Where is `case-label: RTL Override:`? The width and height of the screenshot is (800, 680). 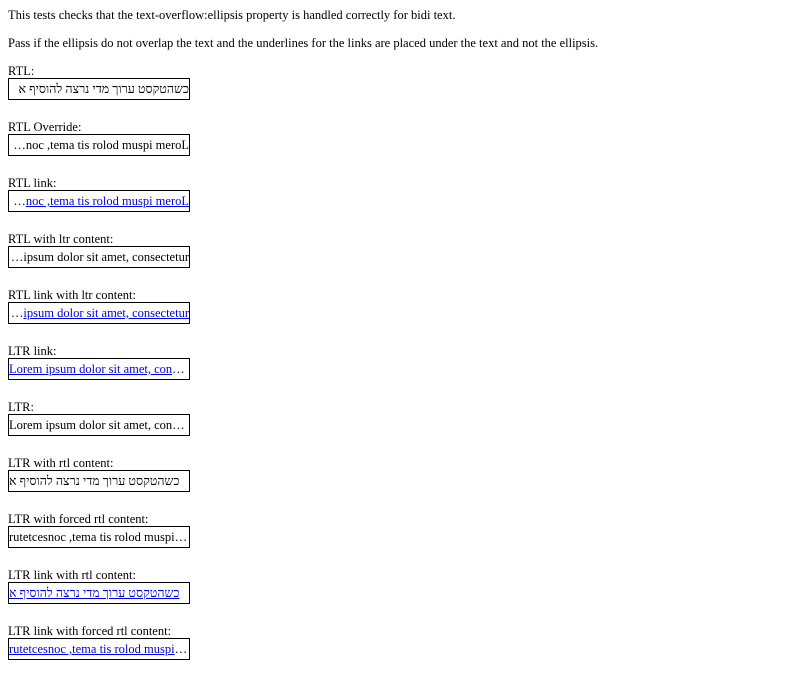
case-label: RTL Override: is located at coordinates (45, 127).